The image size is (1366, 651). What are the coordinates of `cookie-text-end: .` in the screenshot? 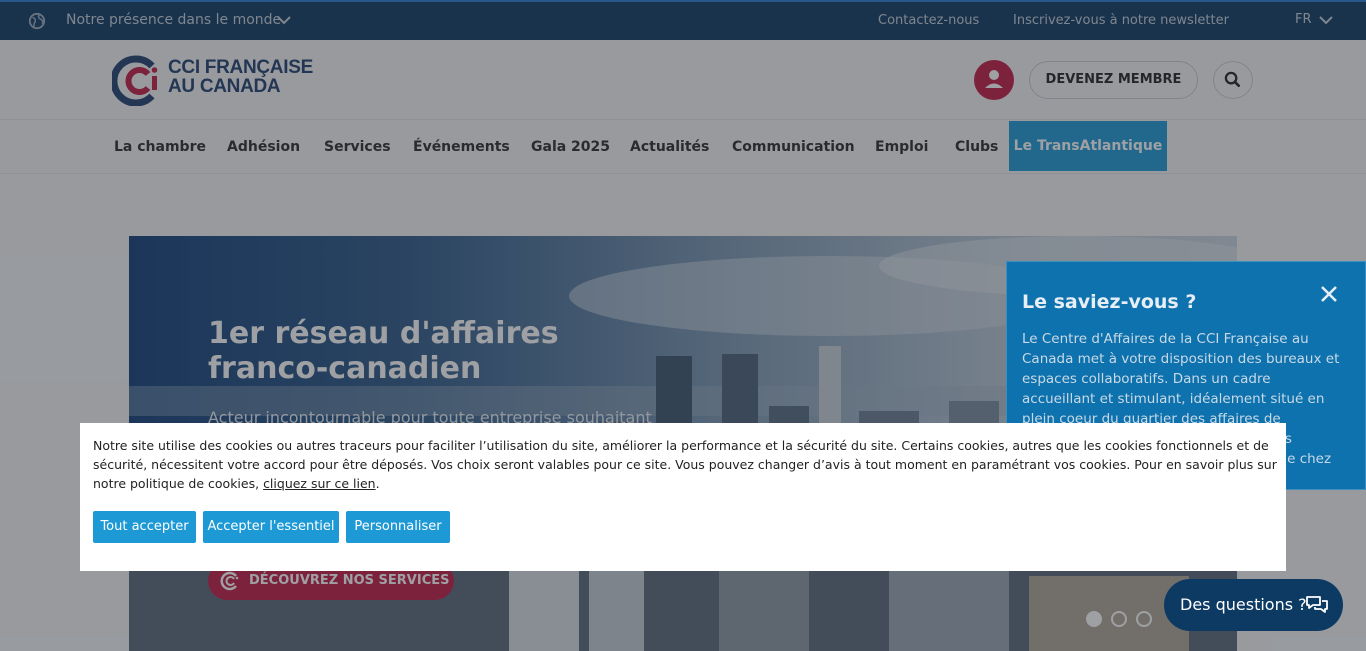 It's located at (377, 483).